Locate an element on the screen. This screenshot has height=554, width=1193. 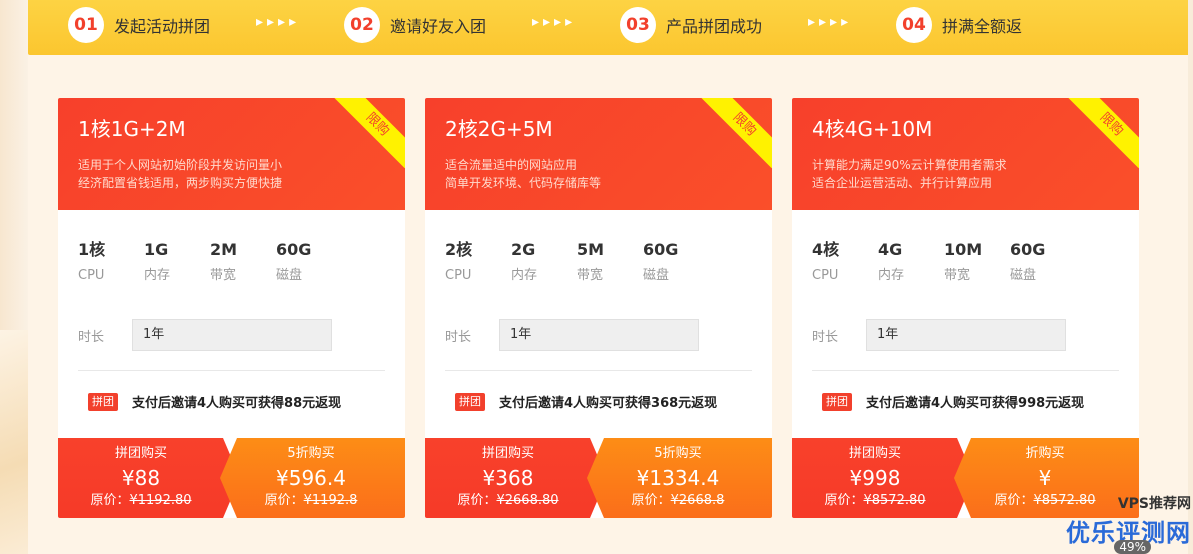
original-price-value: ¥1192.8 is located at coordinates (330, 500).